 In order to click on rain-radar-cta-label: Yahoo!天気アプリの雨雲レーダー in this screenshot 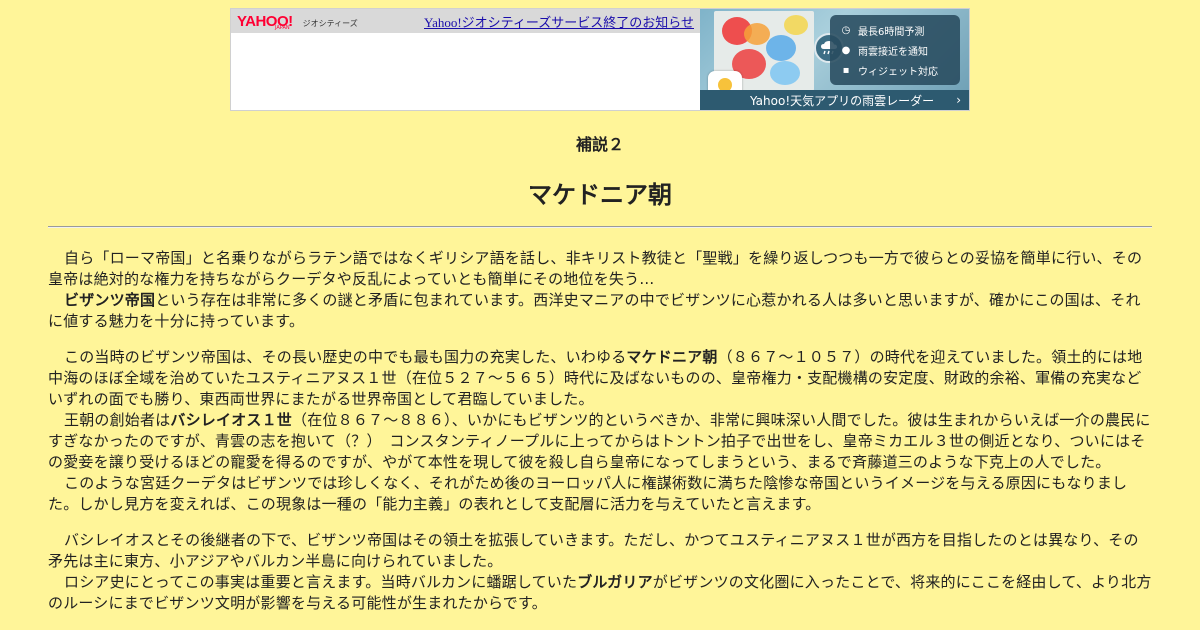, I will do `click(842, 100)`.